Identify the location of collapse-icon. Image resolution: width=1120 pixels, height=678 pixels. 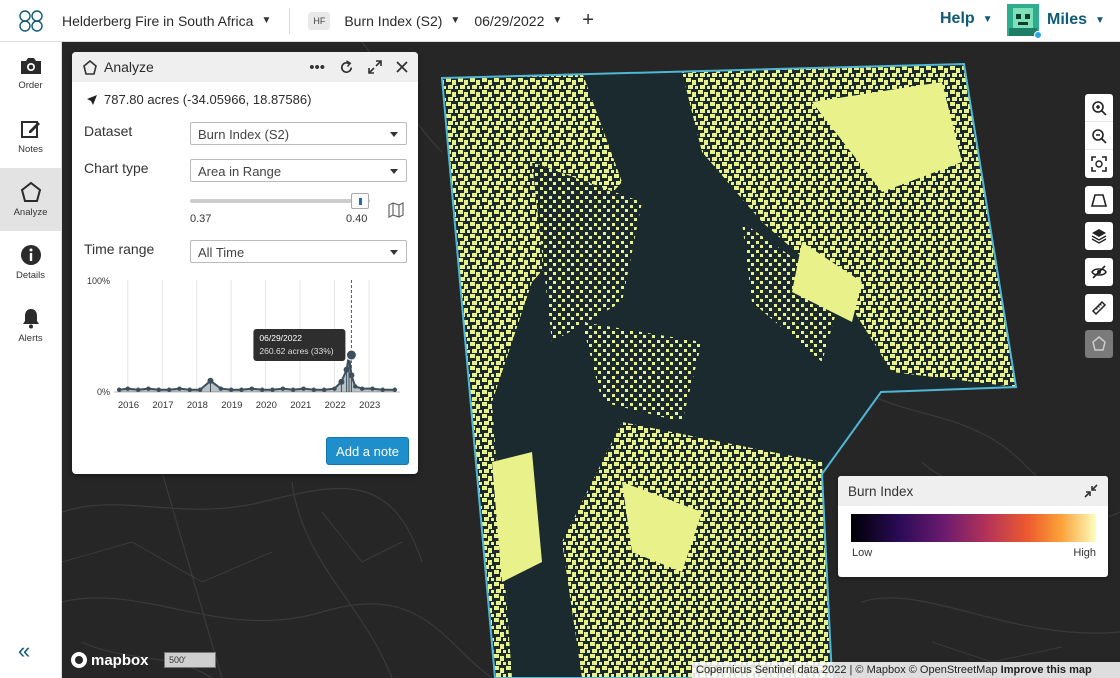
(1091, 491).